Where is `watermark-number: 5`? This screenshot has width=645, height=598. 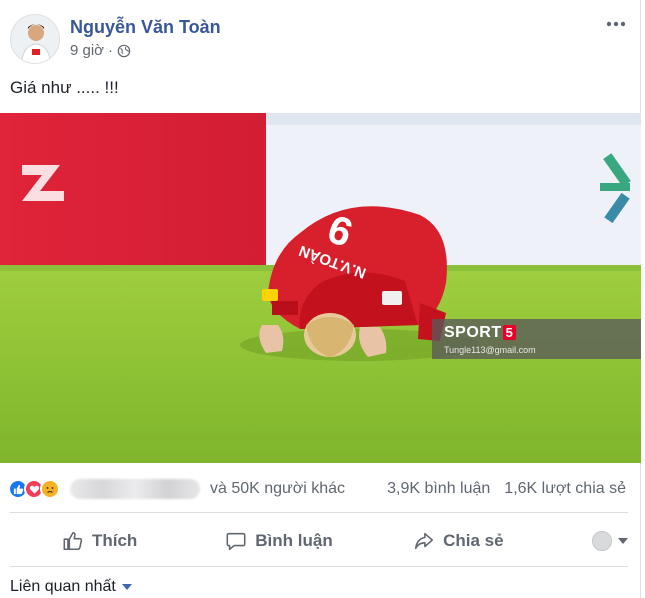 watermark-number: 5 is located at coordinates (509, 332).